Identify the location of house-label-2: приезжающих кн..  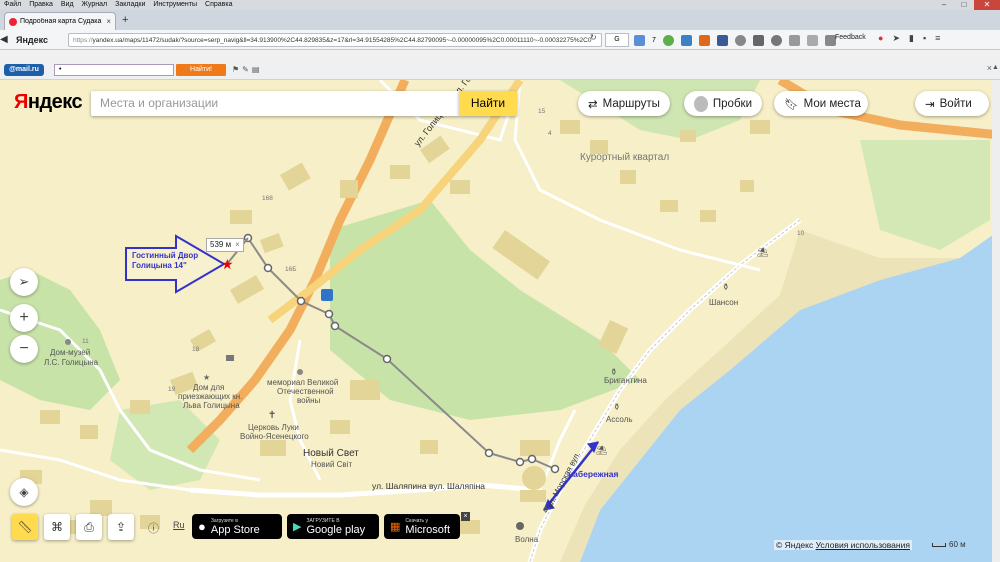
(210, 396).